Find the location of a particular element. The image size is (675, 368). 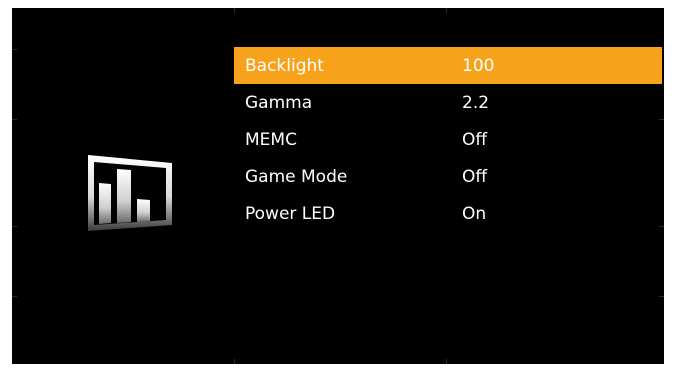

setting-label: Game Mode is located at coordinates (296, 177).